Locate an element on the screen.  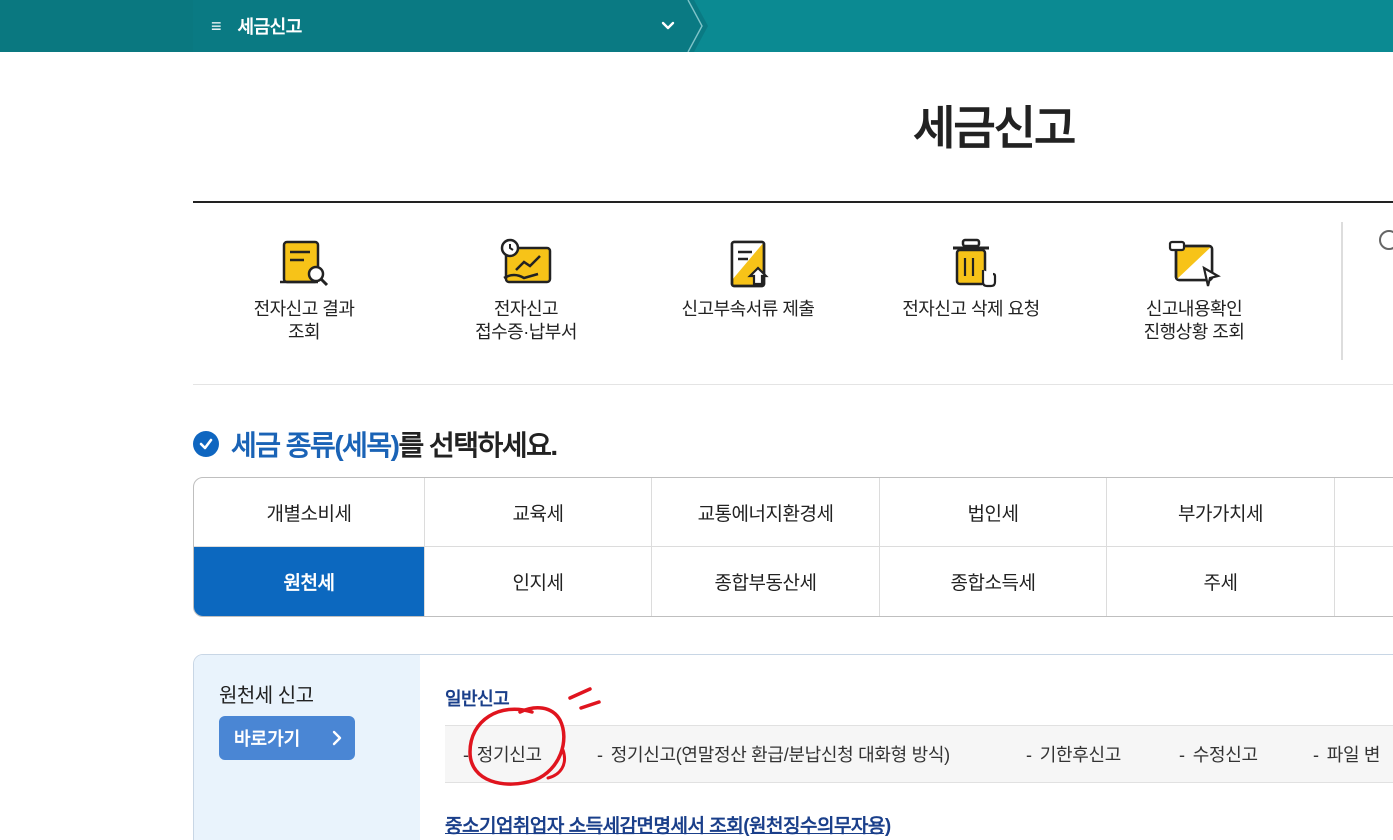
menu-icon: ≡ is located at coordinates (216, 26).